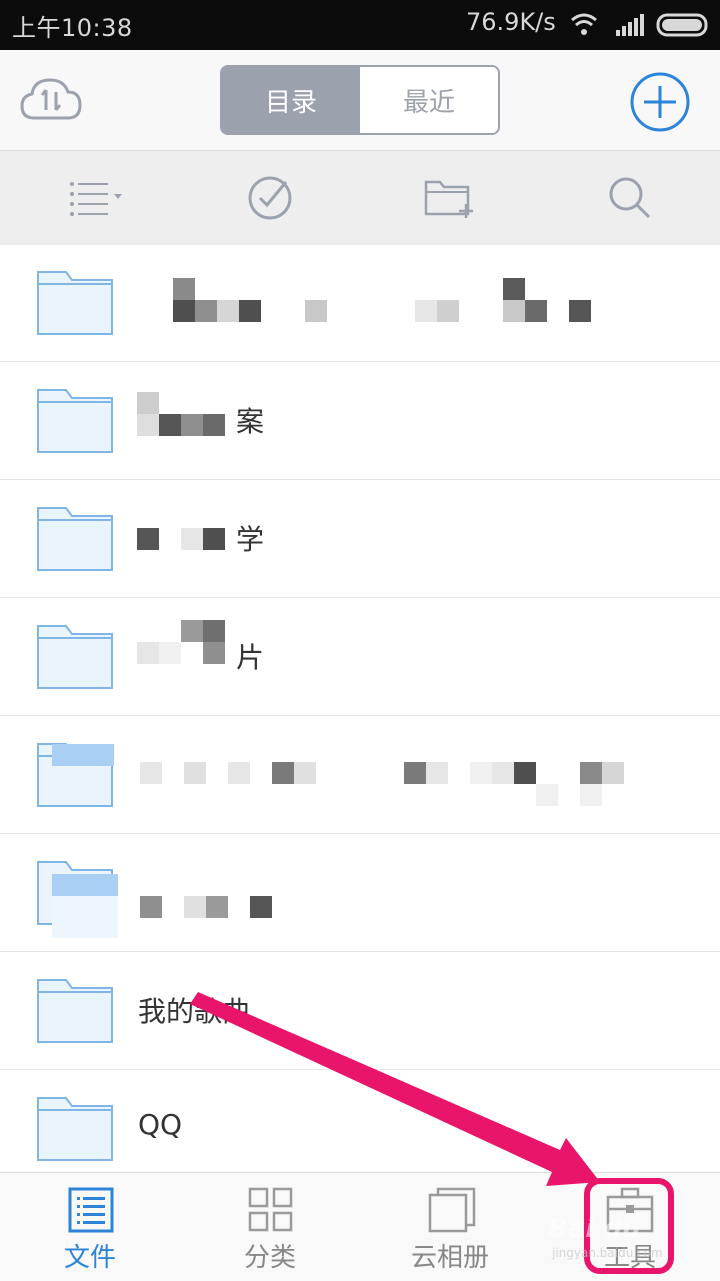 Image resolution: width=720 pixels, height=1281 pixels. I want to click on view-switch: 目录 最近, so click(360, 100).